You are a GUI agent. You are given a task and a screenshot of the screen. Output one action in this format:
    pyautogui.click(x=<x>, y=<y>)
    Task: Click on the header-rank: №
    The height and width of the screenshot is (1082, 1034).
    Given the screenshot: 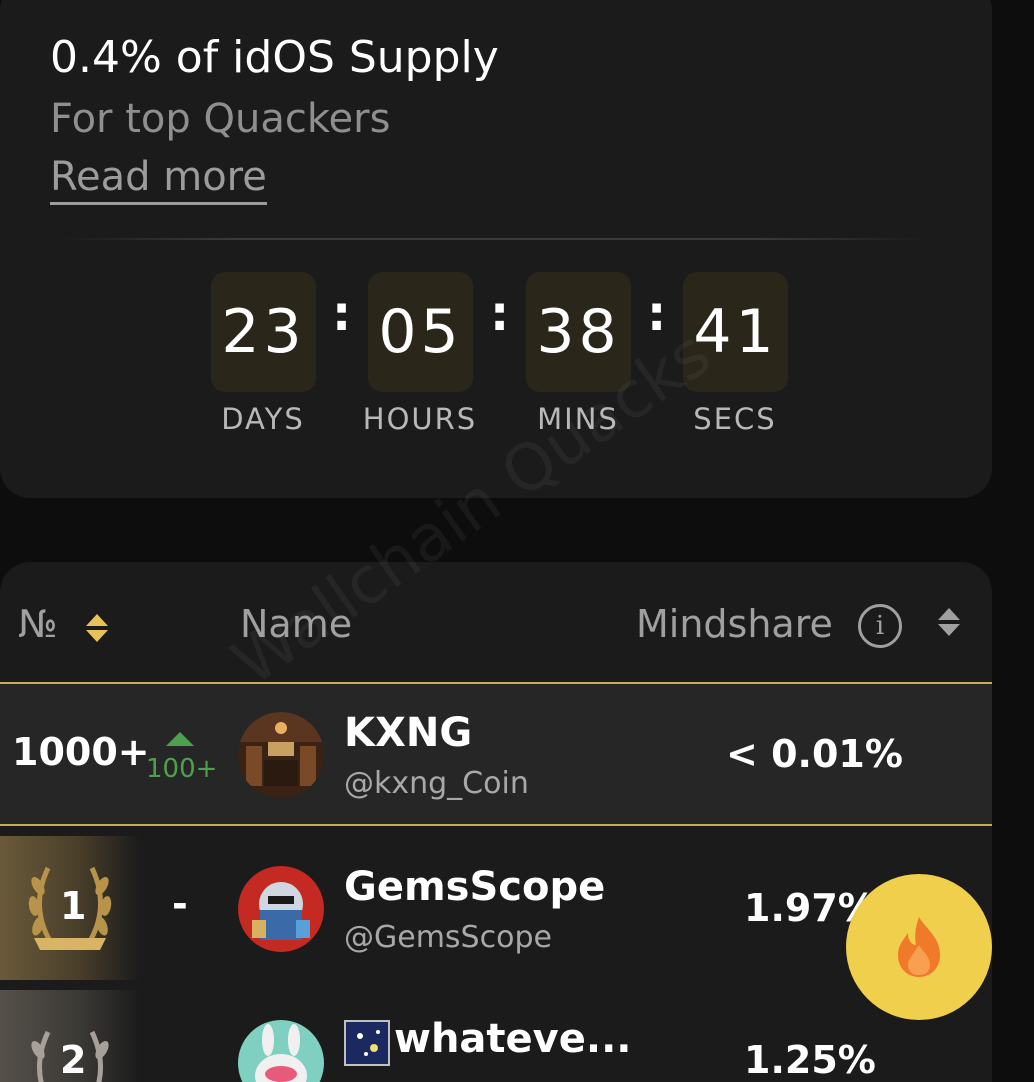 What is the action you would take?
    pyautogui.click(x=38, y=624)
    